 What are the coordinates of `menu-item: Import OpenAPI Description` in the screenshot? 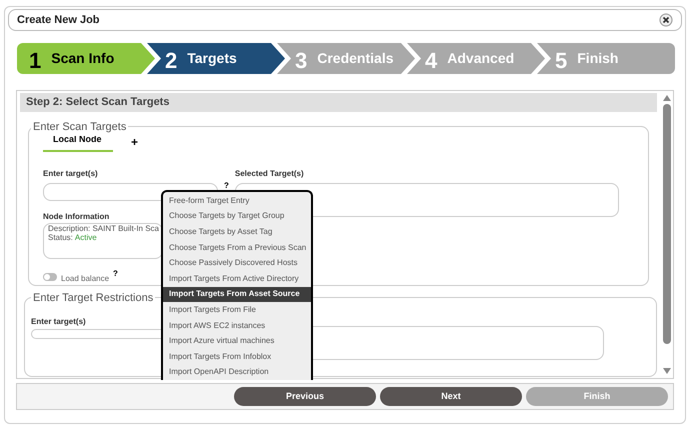 It's located at (237, 372).